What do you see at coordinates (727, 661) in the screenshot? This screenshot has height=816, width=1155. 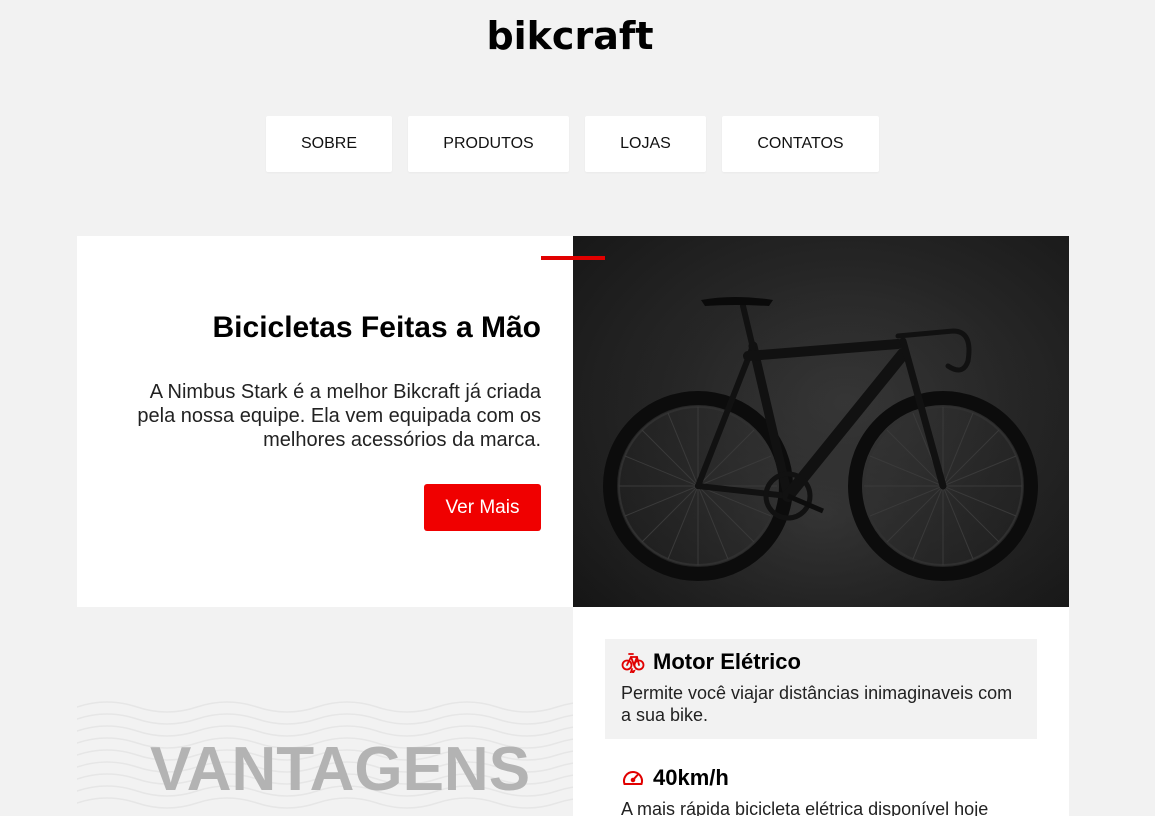 I see `feature-title: Motor Elétrico` at bounding box center [727, 661].